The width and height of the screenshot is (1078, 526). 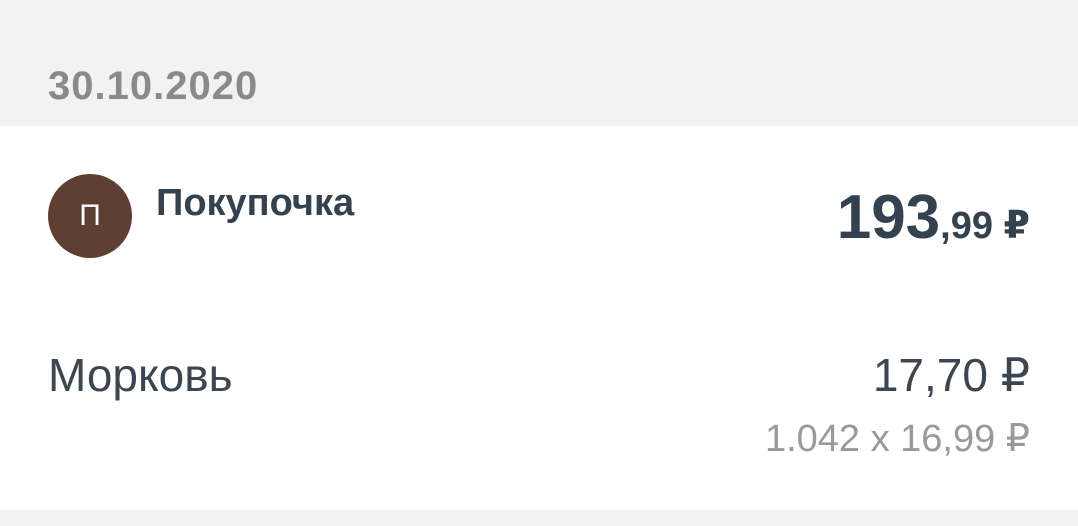 I want to click on total-integer: 193, so click(x=888, y=217).